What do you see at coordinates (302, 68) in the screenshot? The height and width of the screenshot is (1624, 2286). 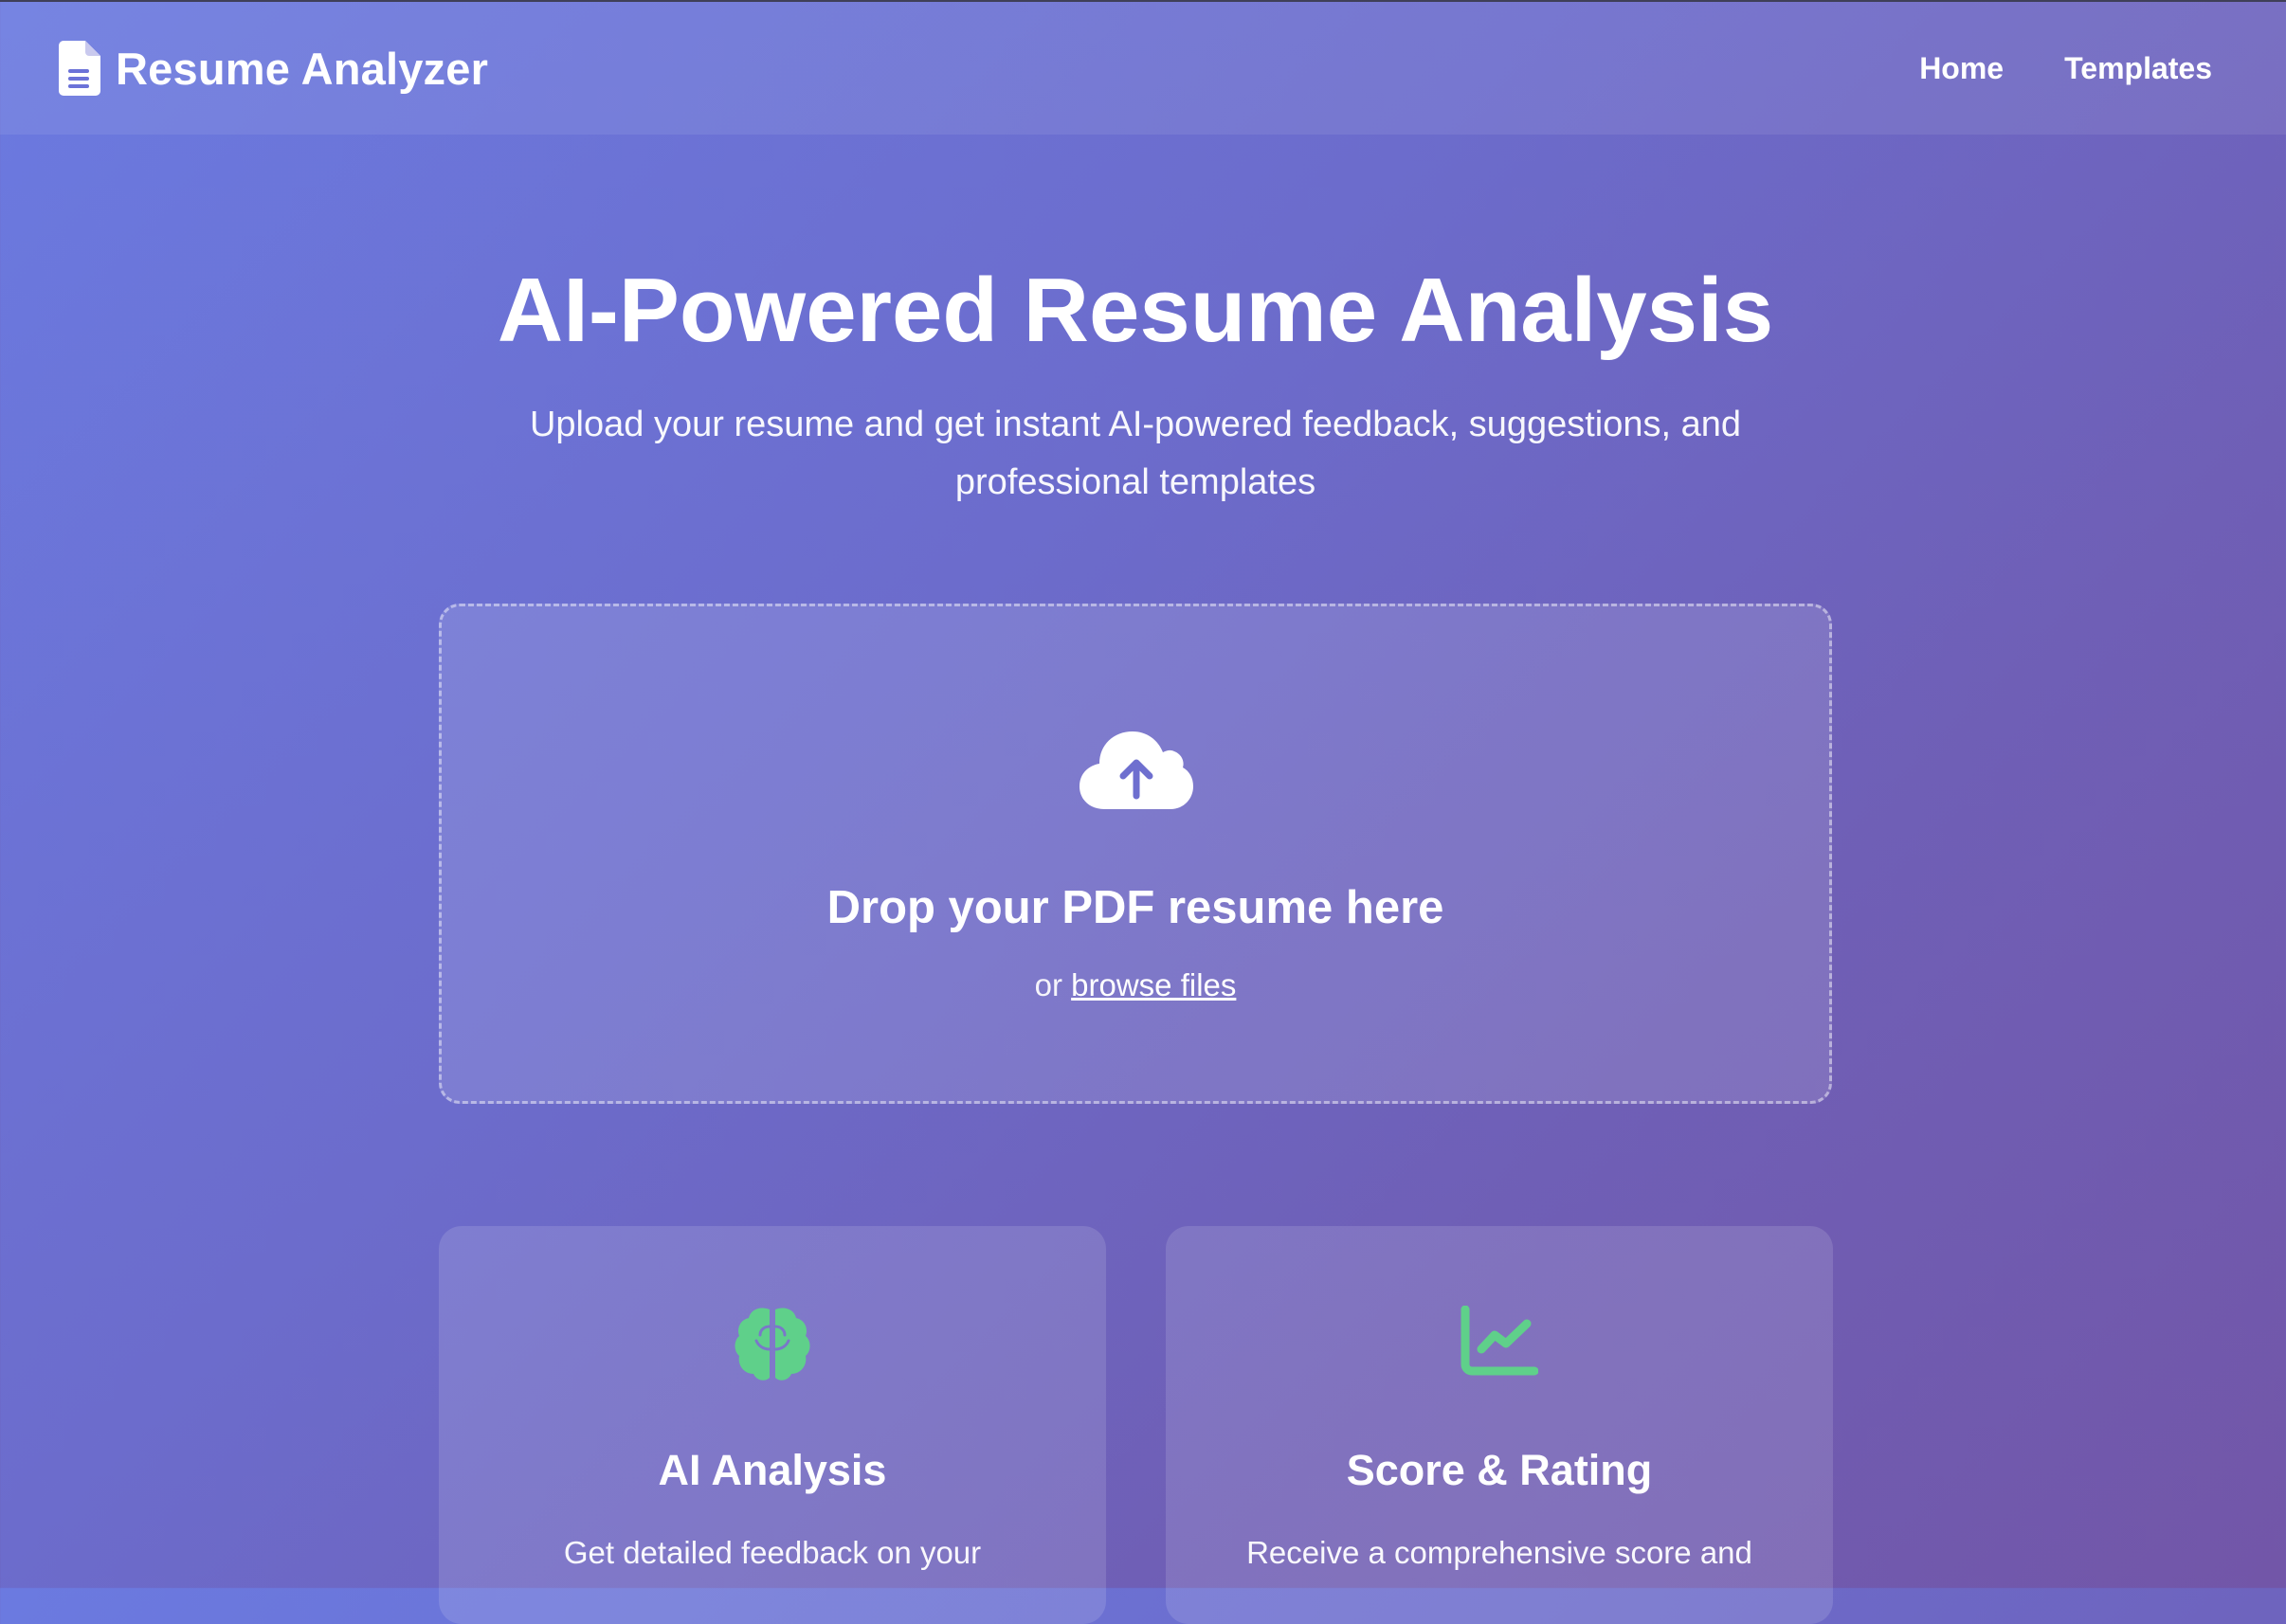 I see `brand-title: Resume Analyzer` at bounding box center [302, 68].